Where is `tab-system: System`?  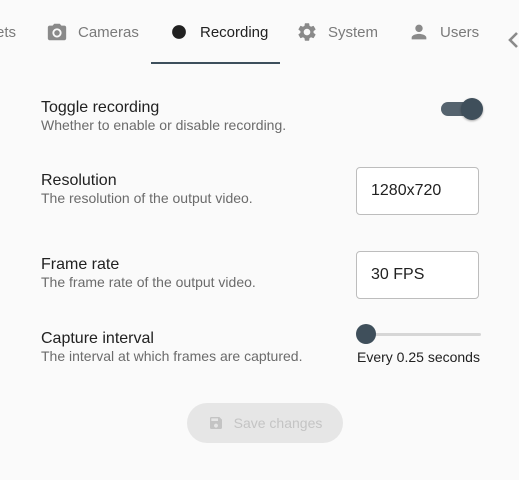
tab-system: System is located at coordinates (336, 32).